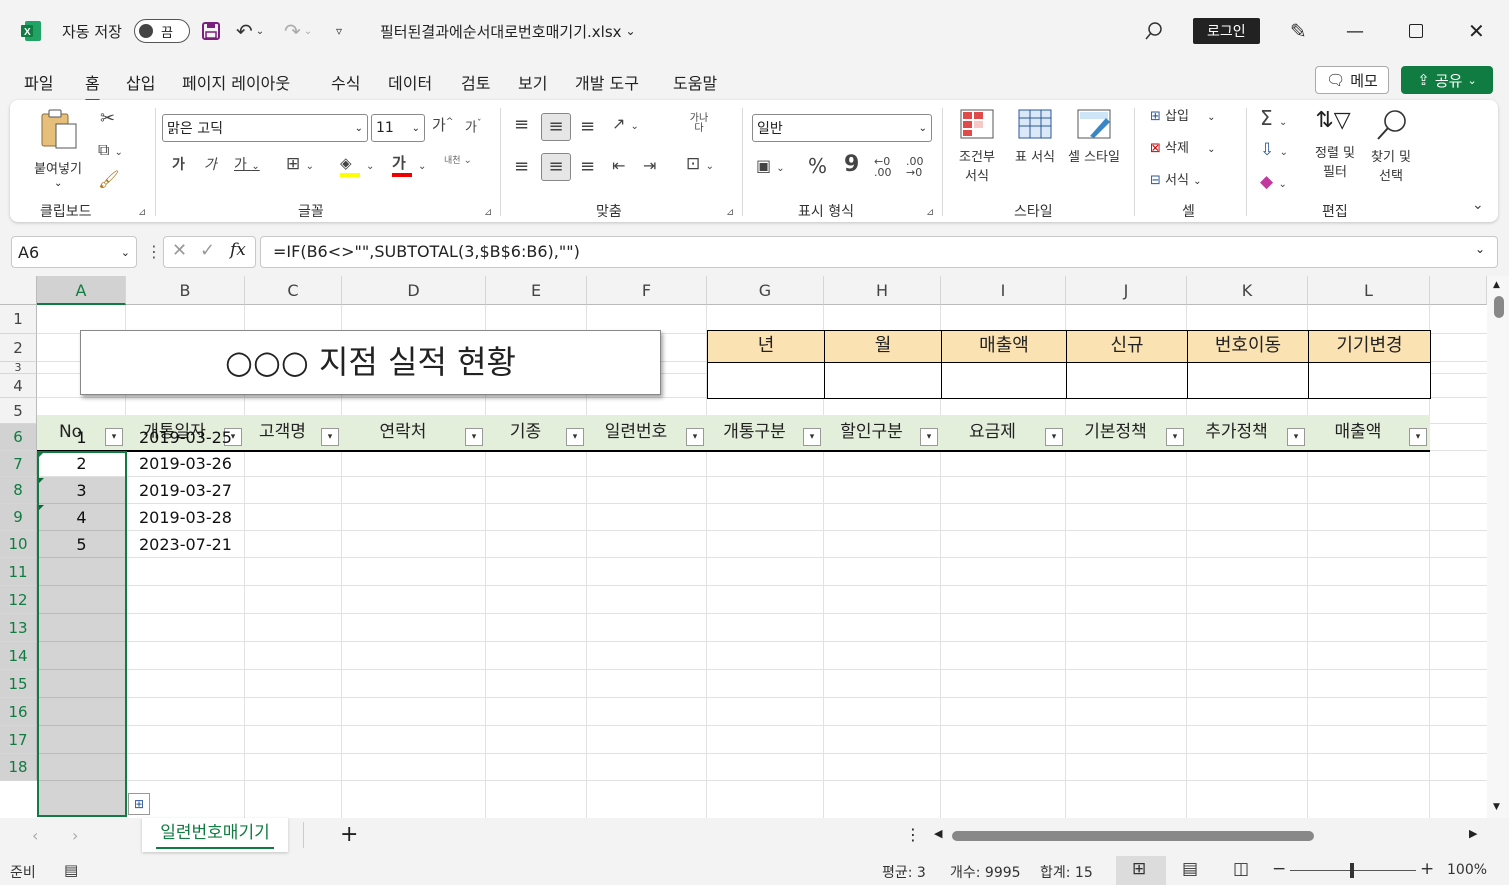 The width and height of the screenshot is (1509, 885). Describe the element at coordinates (649, 166) in the screenshot. I see `increase-indent-icon: ⇥` at that location.